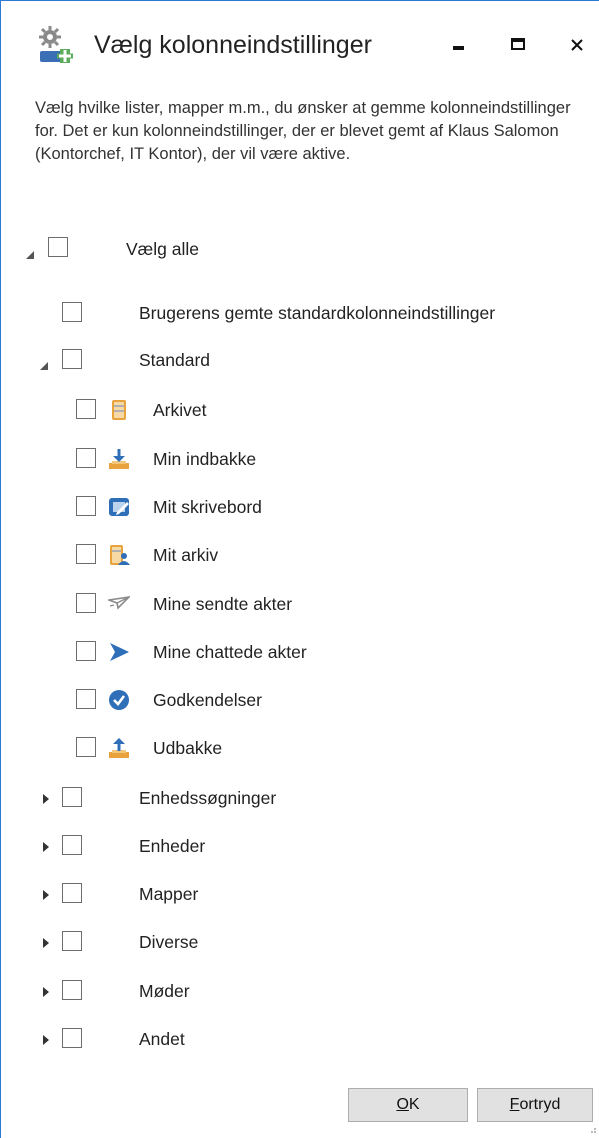 This screenshot has width=599, height=1138. What do you see at coordinates (86, 554) in the screenshot?
I see `mit-arkiv-checkbox` at bounding box center [86, 554].